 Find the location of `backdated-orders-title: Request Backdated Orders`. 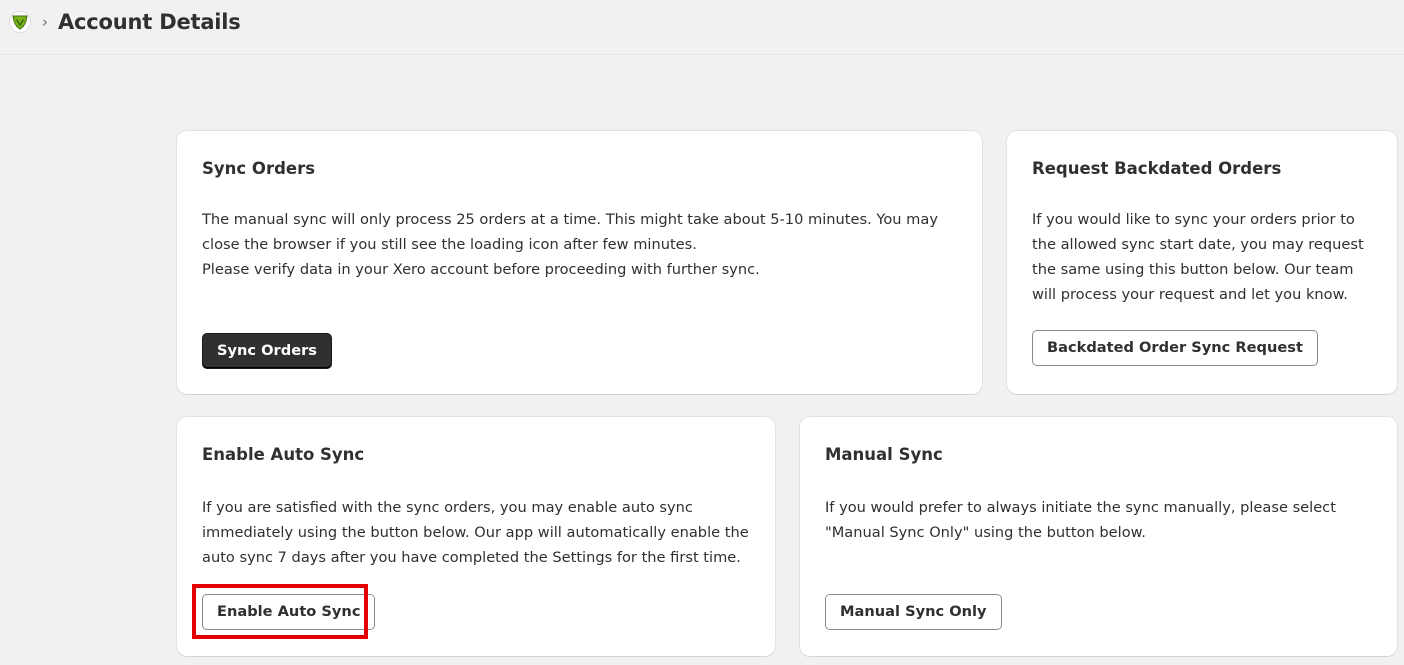

backdated-orders-title: Request Backdated Orders is located at coordinates (1157, 168).